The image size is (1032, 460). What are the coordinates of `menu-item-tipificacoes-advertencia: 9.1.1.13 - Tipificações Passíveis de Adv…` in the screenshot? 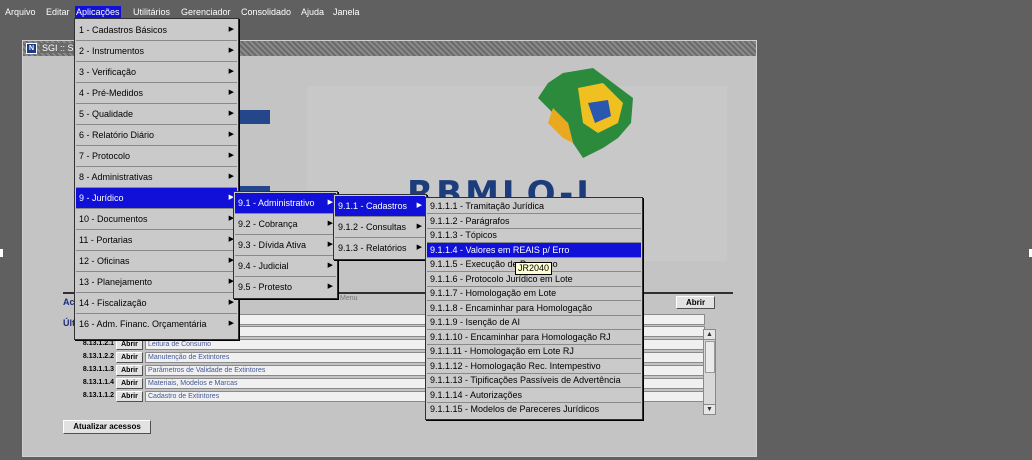 It's located at (534, 380).